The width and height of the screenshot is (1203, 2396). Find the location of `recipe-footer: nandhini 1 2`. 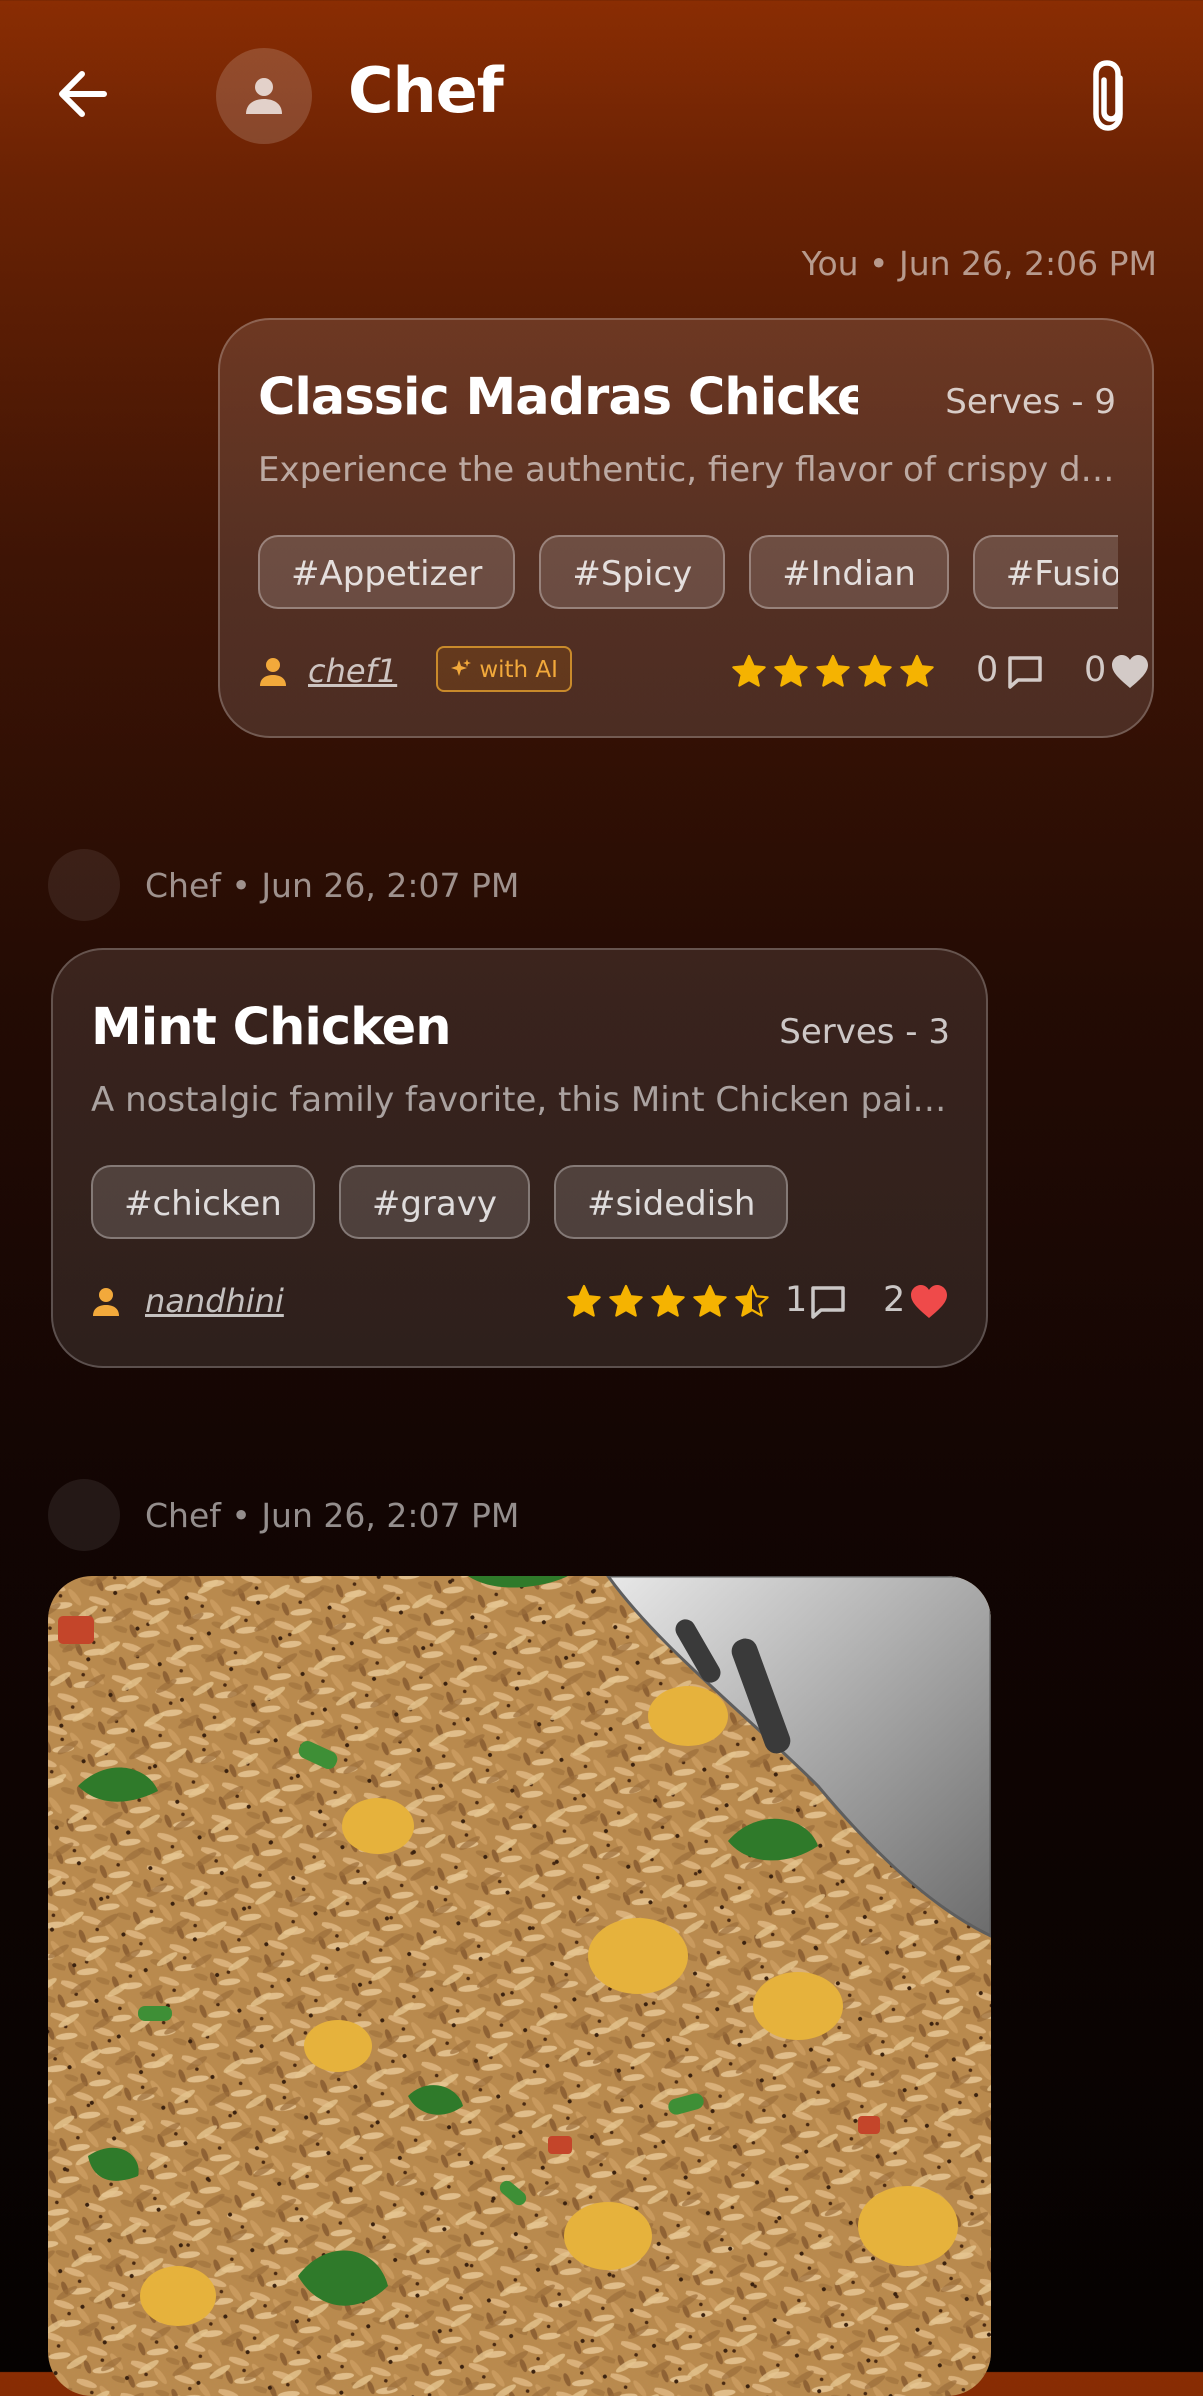

recipe-footer: nandhini 1 2 is located at coordinates (521, 1305).